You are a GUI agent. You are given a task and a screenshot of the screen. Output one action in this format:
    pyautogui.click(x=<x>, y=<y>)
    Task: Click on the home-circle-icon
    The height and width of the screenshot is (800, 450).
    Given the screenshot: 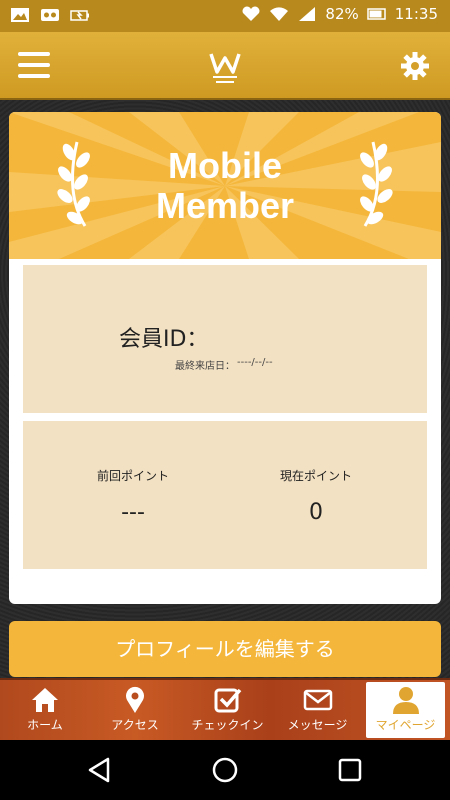 What is the action you would take?
    pyautogui.click(x=225, y=770)
    